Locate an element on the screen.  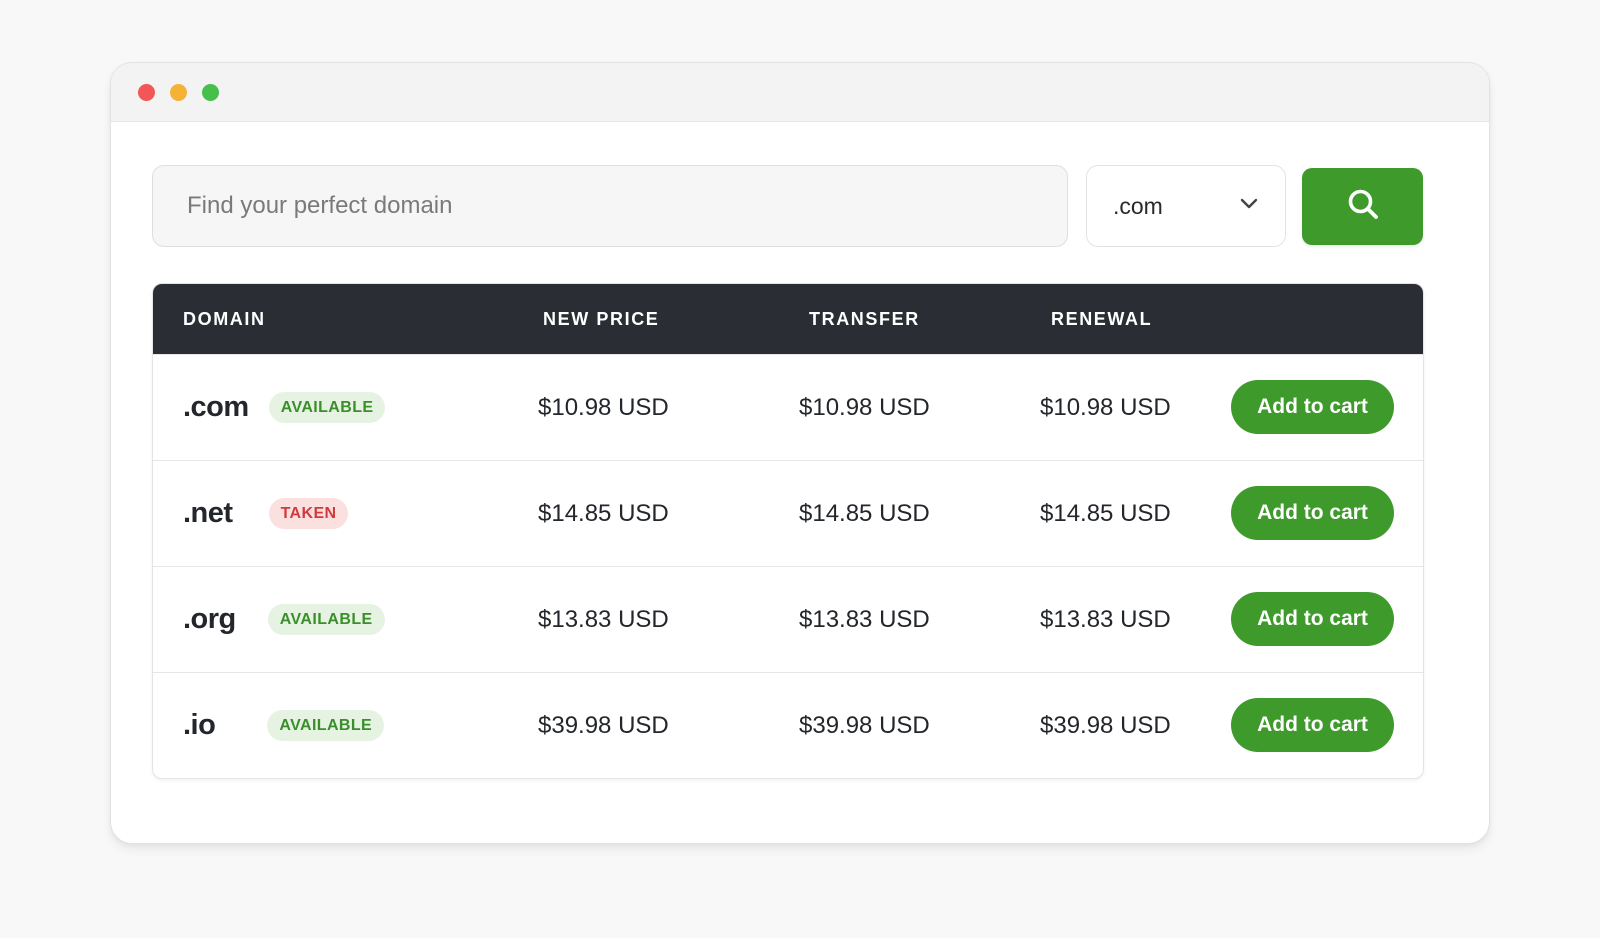
new-price: $14.85 USD is located at coordinates (603, 513).